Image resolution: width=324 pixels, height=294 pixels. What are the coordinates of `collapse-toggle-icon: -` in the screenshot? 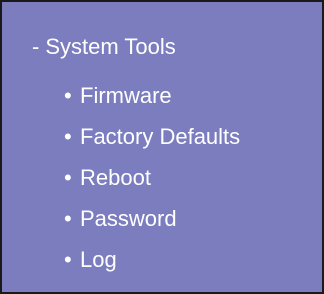 It's located at (35, 47).